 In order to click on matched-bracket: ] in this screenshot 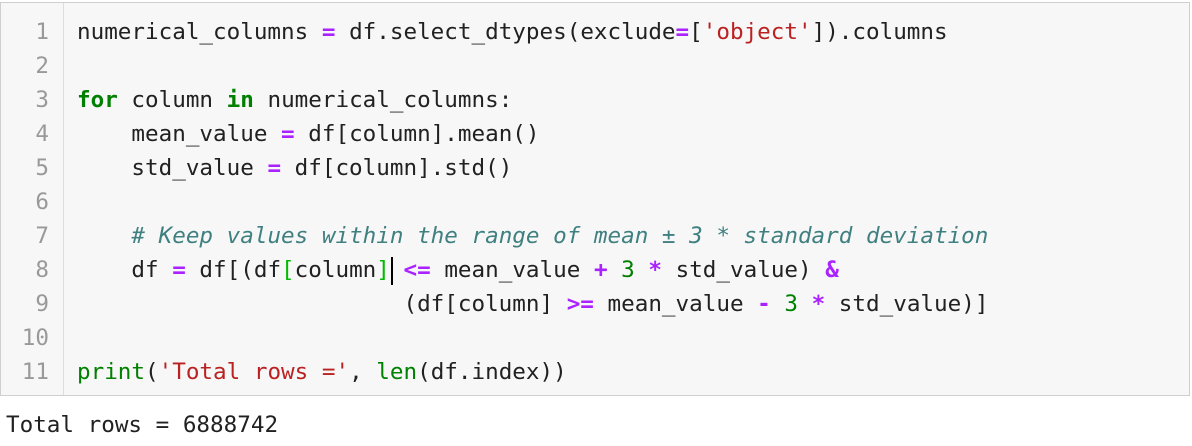, I will do `click(383, 270)`.